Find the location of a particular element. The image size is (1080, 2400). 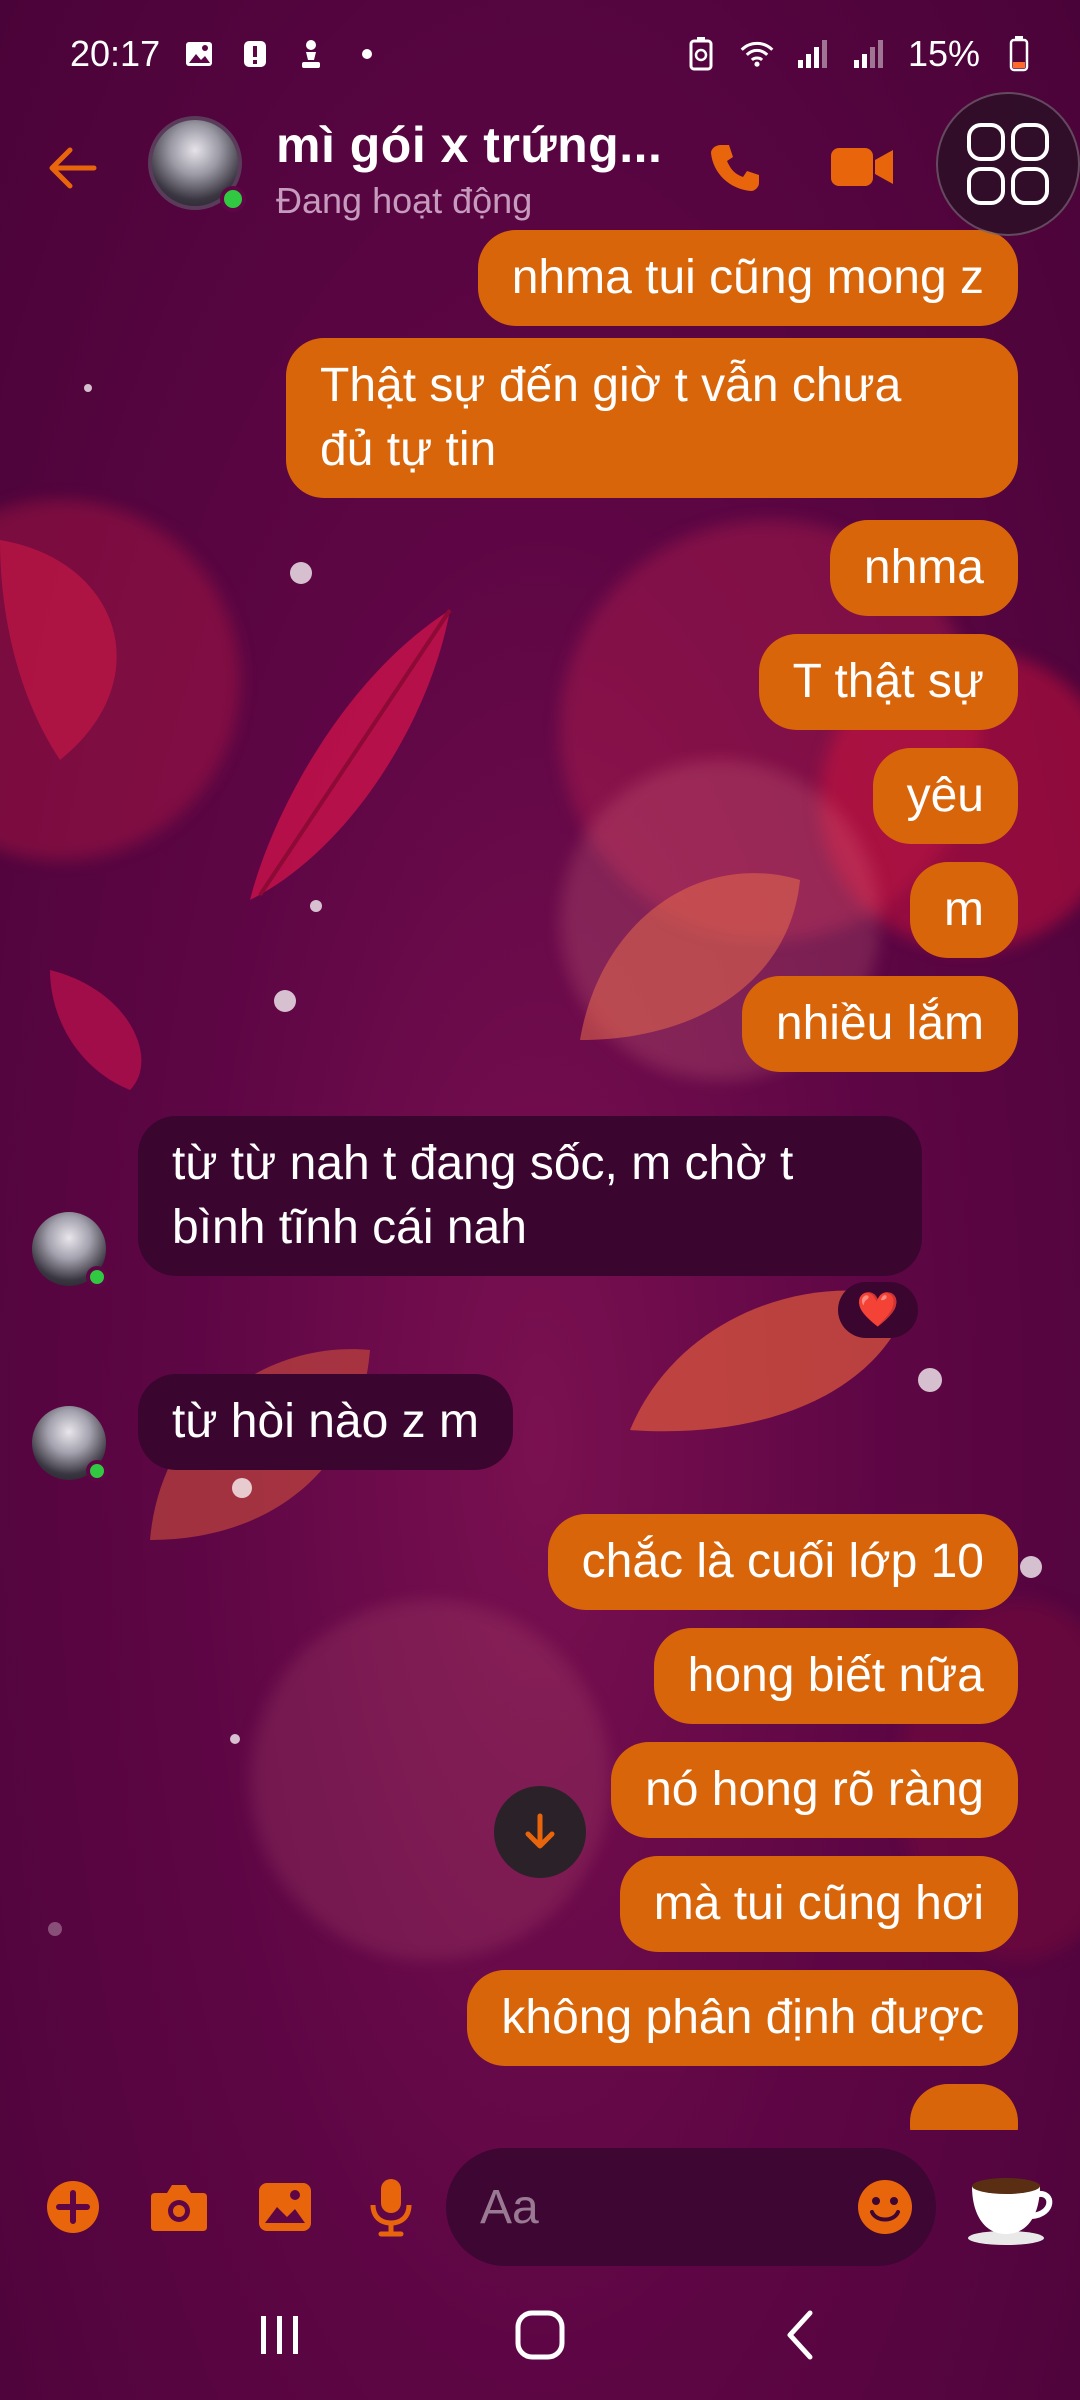

voice-message-button is located at coordinates (391, 2207).